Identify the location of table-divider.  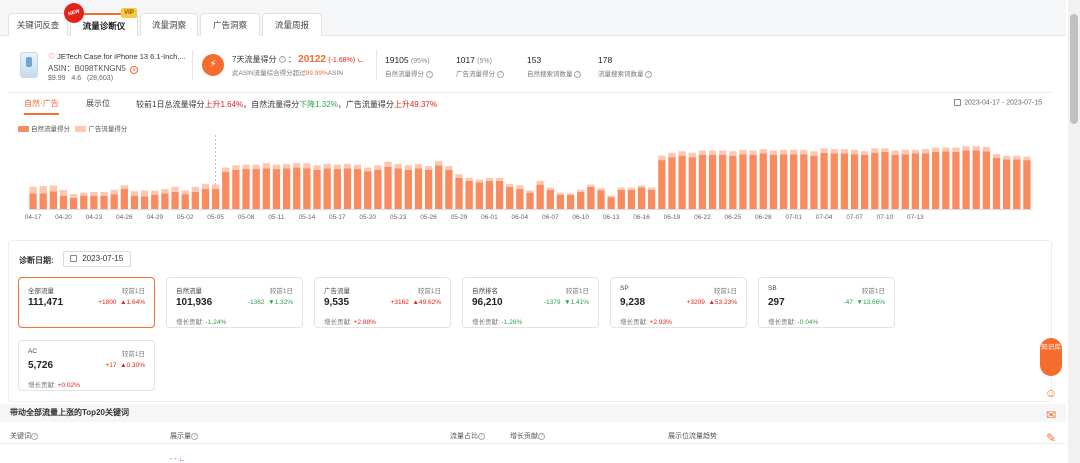
(533, 443).